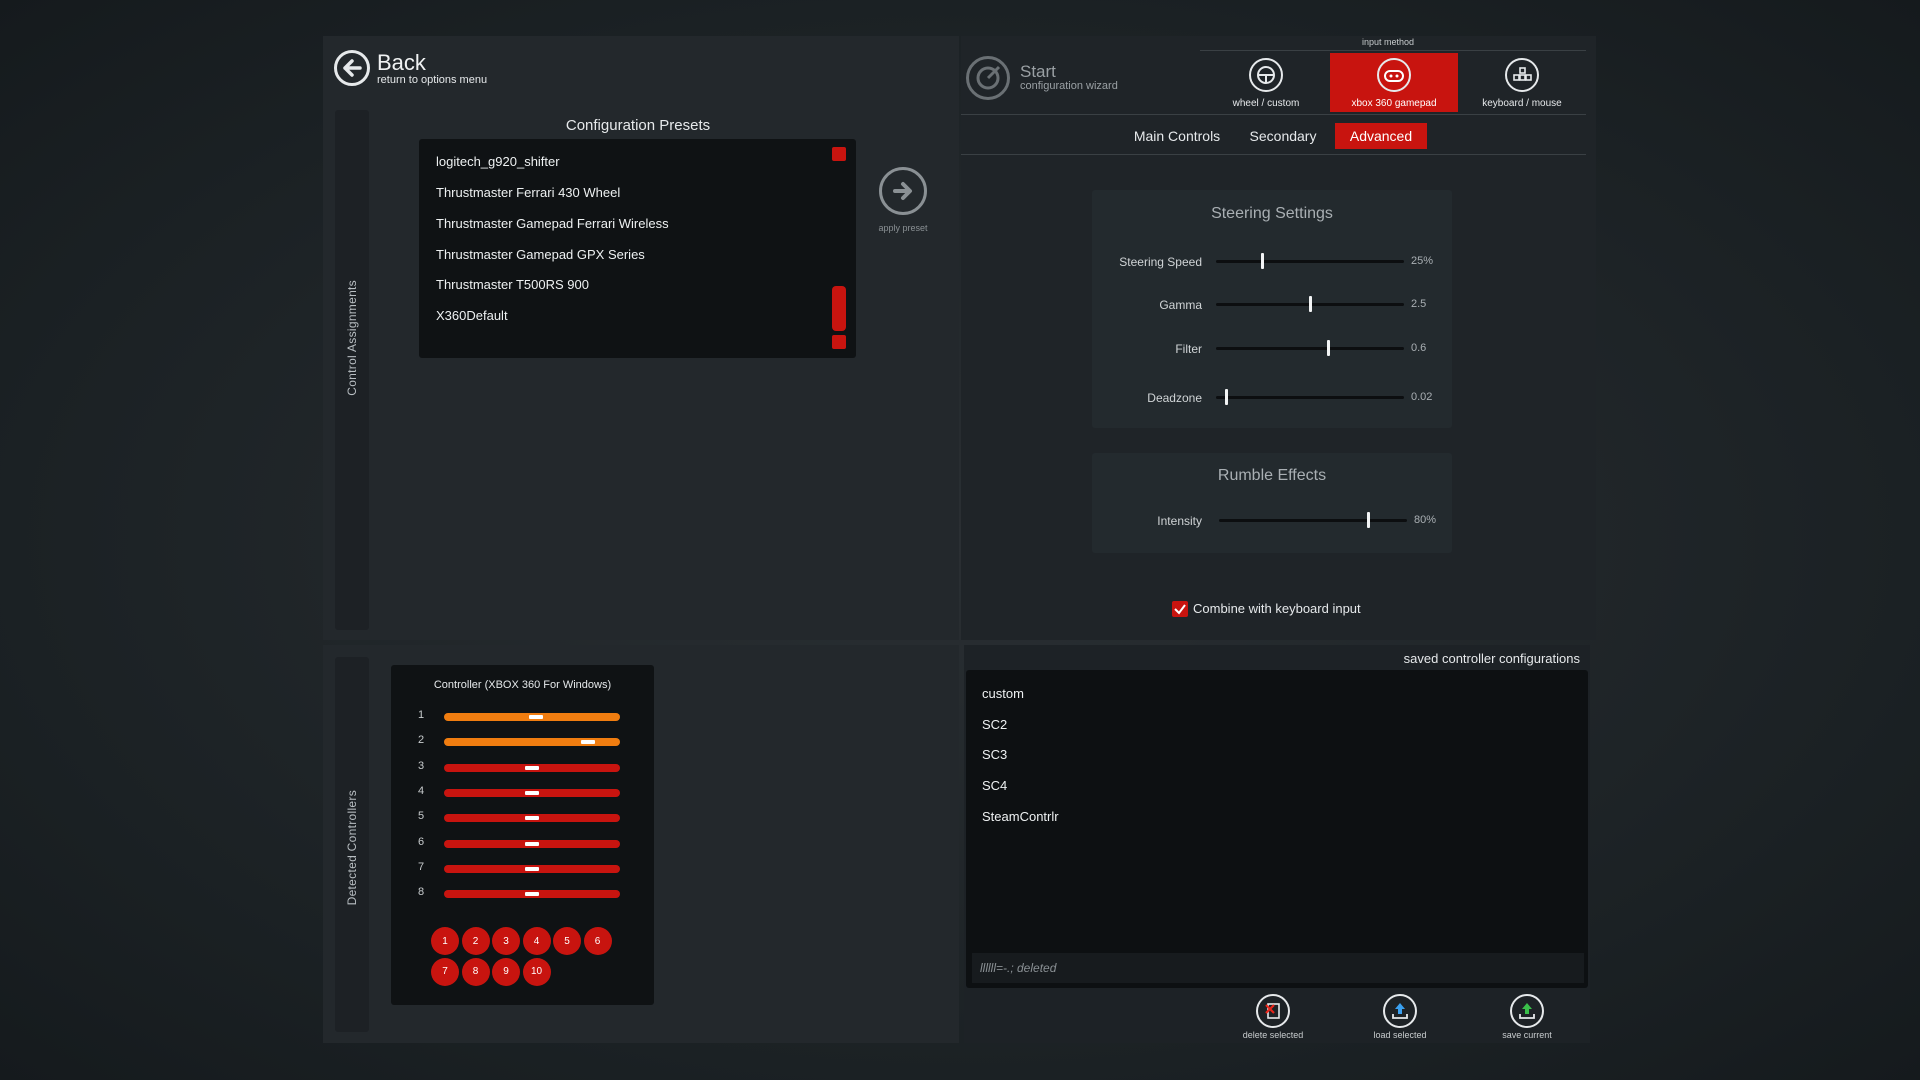  What do you see at coordinates (1313, 520) in the screenshot?
I see `intensity-slider` at bounding box center [1313, 520].